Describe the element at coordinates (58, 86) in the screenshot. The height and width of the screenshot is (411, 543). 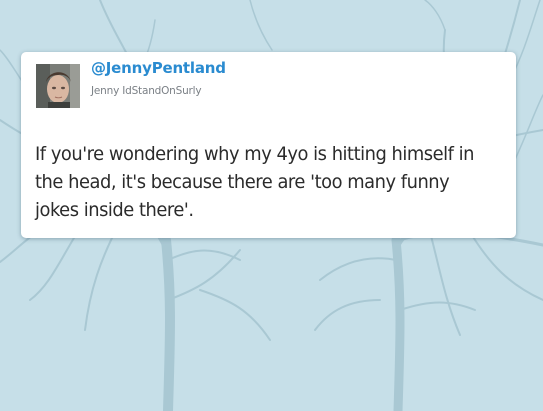
I see `profile-photo-icon` at that location.